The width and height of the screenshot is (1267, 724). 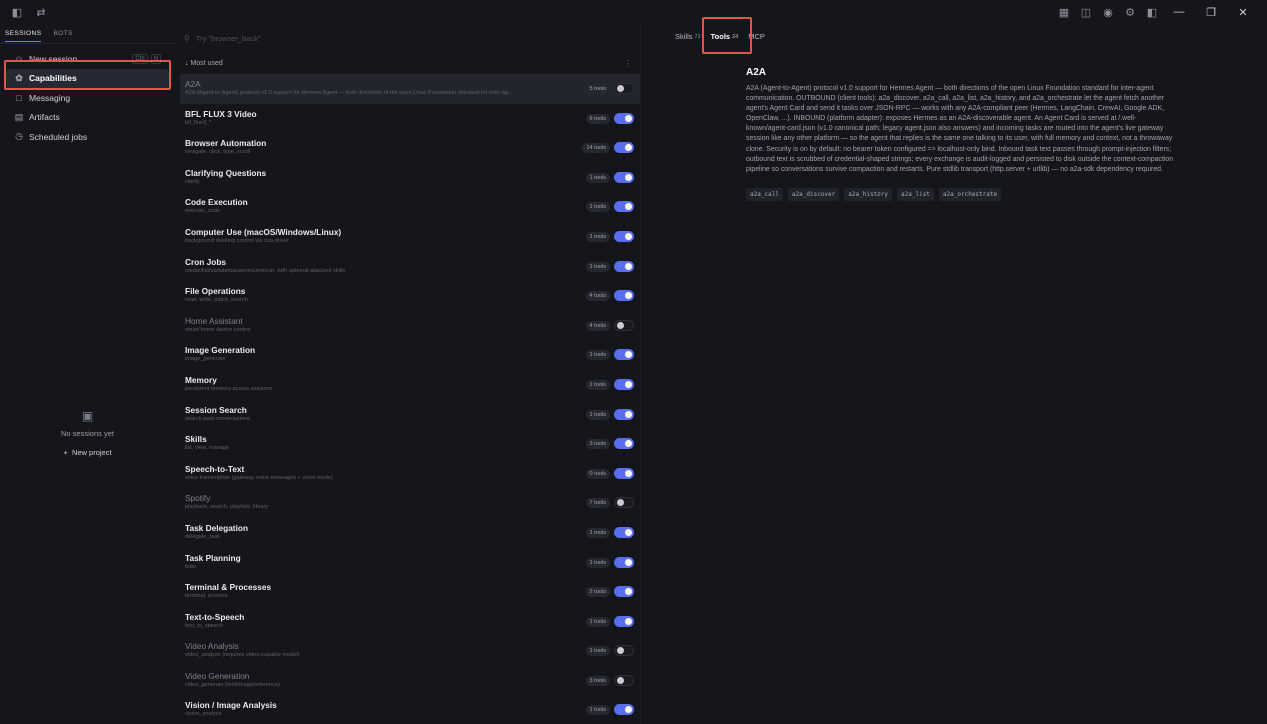 I want to click on restore-button: ❐, so click(x=1211, y=12).